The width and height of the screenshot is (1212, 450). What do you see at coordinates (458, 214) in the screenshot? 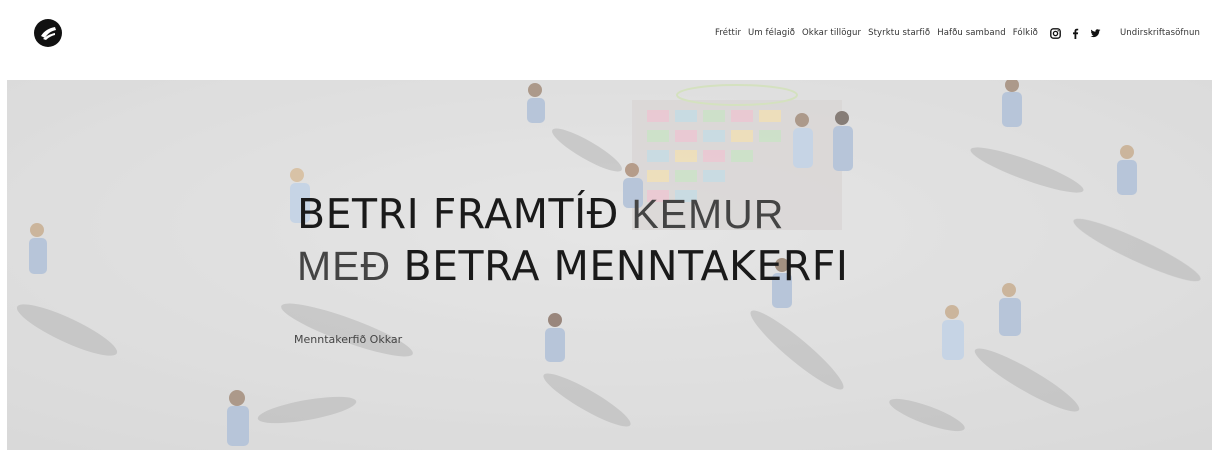
I see `hero-headline-bold-1: BETRI FRAMTÍÐ` at bounding box center [458, 214].